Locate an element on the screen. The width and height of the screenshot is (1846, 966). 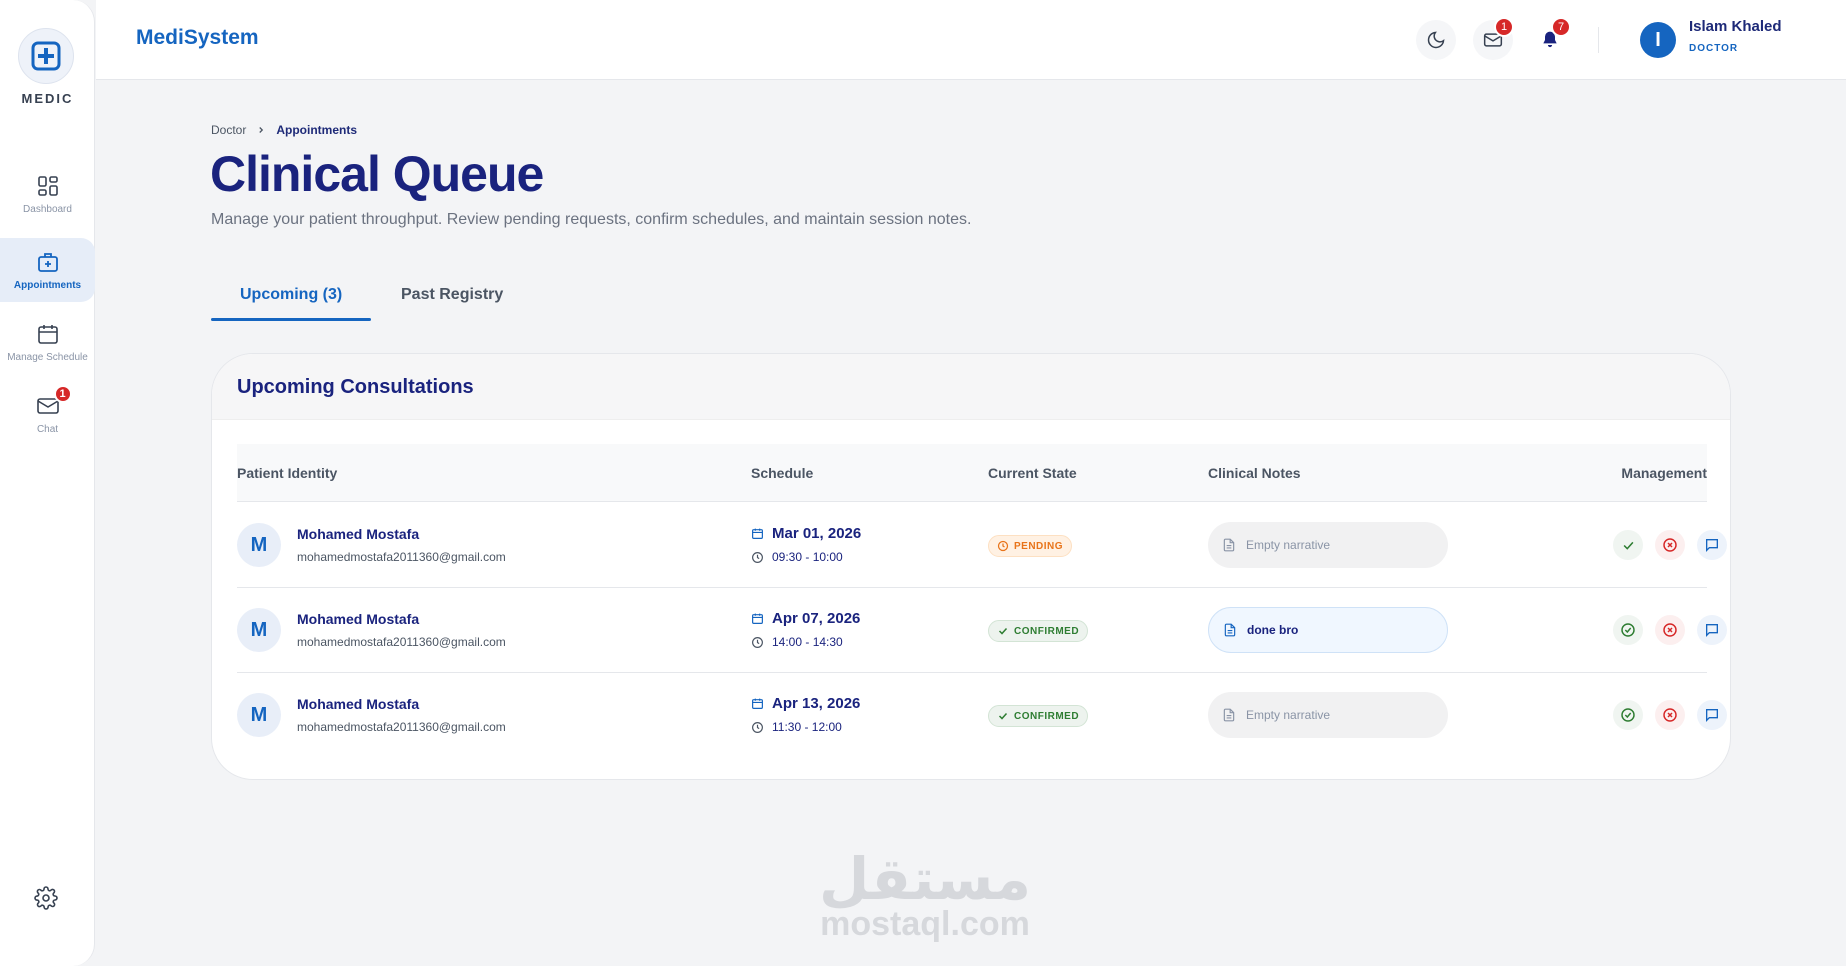
dashboard-grid-icon is located at coordinates (47, 185).